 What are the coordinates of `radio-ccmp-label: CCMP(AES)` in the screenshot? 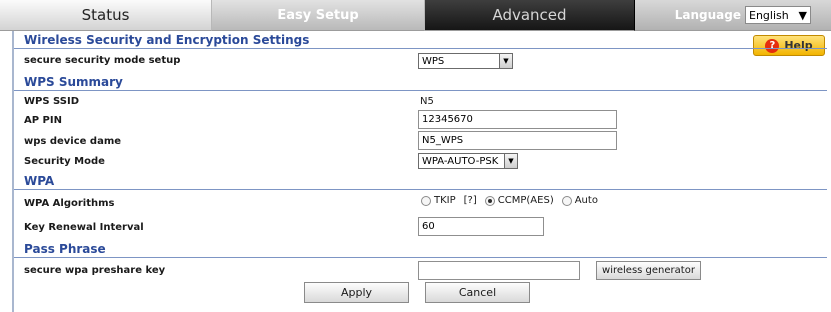 It's located at (525, 200).